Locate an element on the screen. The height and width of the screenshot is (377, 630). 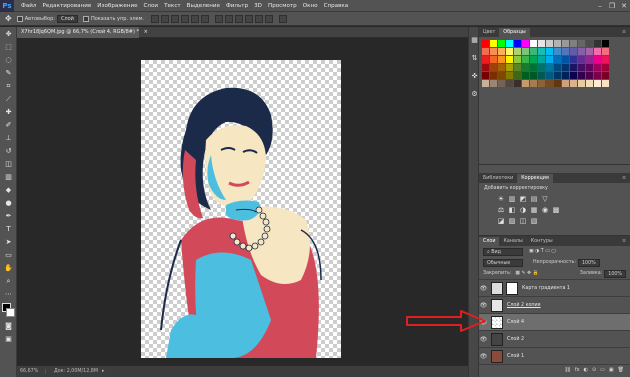
color-balance-adjust-icon: ⚖ is located at coordinates (501, 210).